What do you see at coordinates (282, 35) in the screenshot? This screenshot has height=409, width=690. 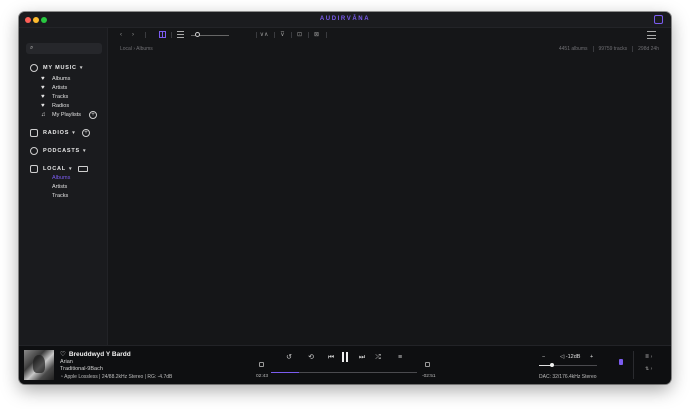 I see `filter-button: ⊽` at bounding box center [282, 35].